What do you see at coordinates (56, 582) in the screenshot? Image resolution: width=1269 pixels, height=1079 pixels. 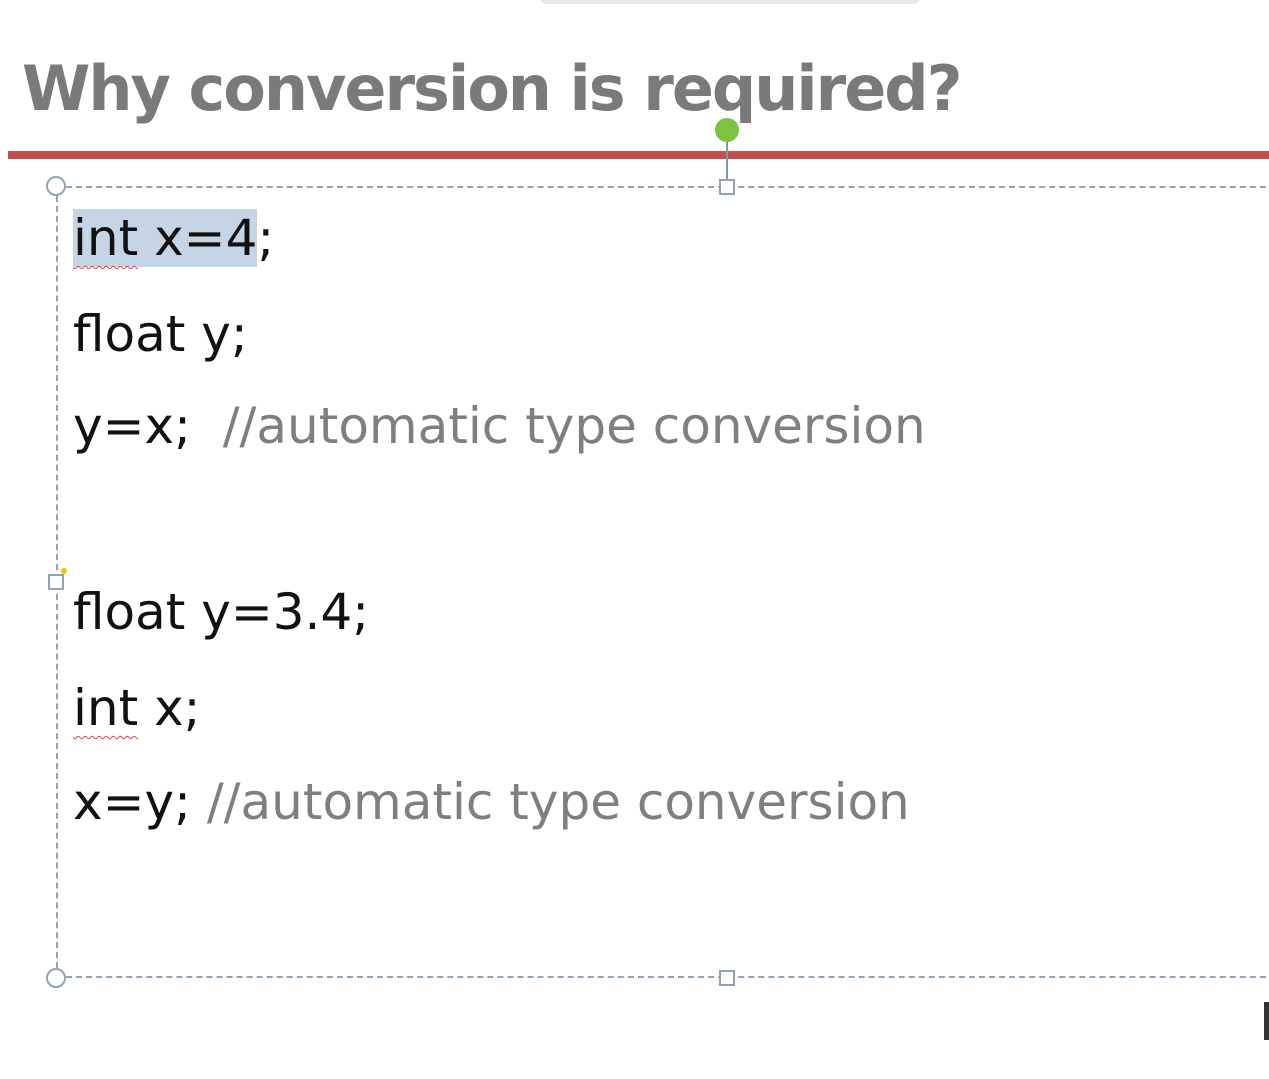 I see `resize-handle-left` at bounding box center [56, 582].